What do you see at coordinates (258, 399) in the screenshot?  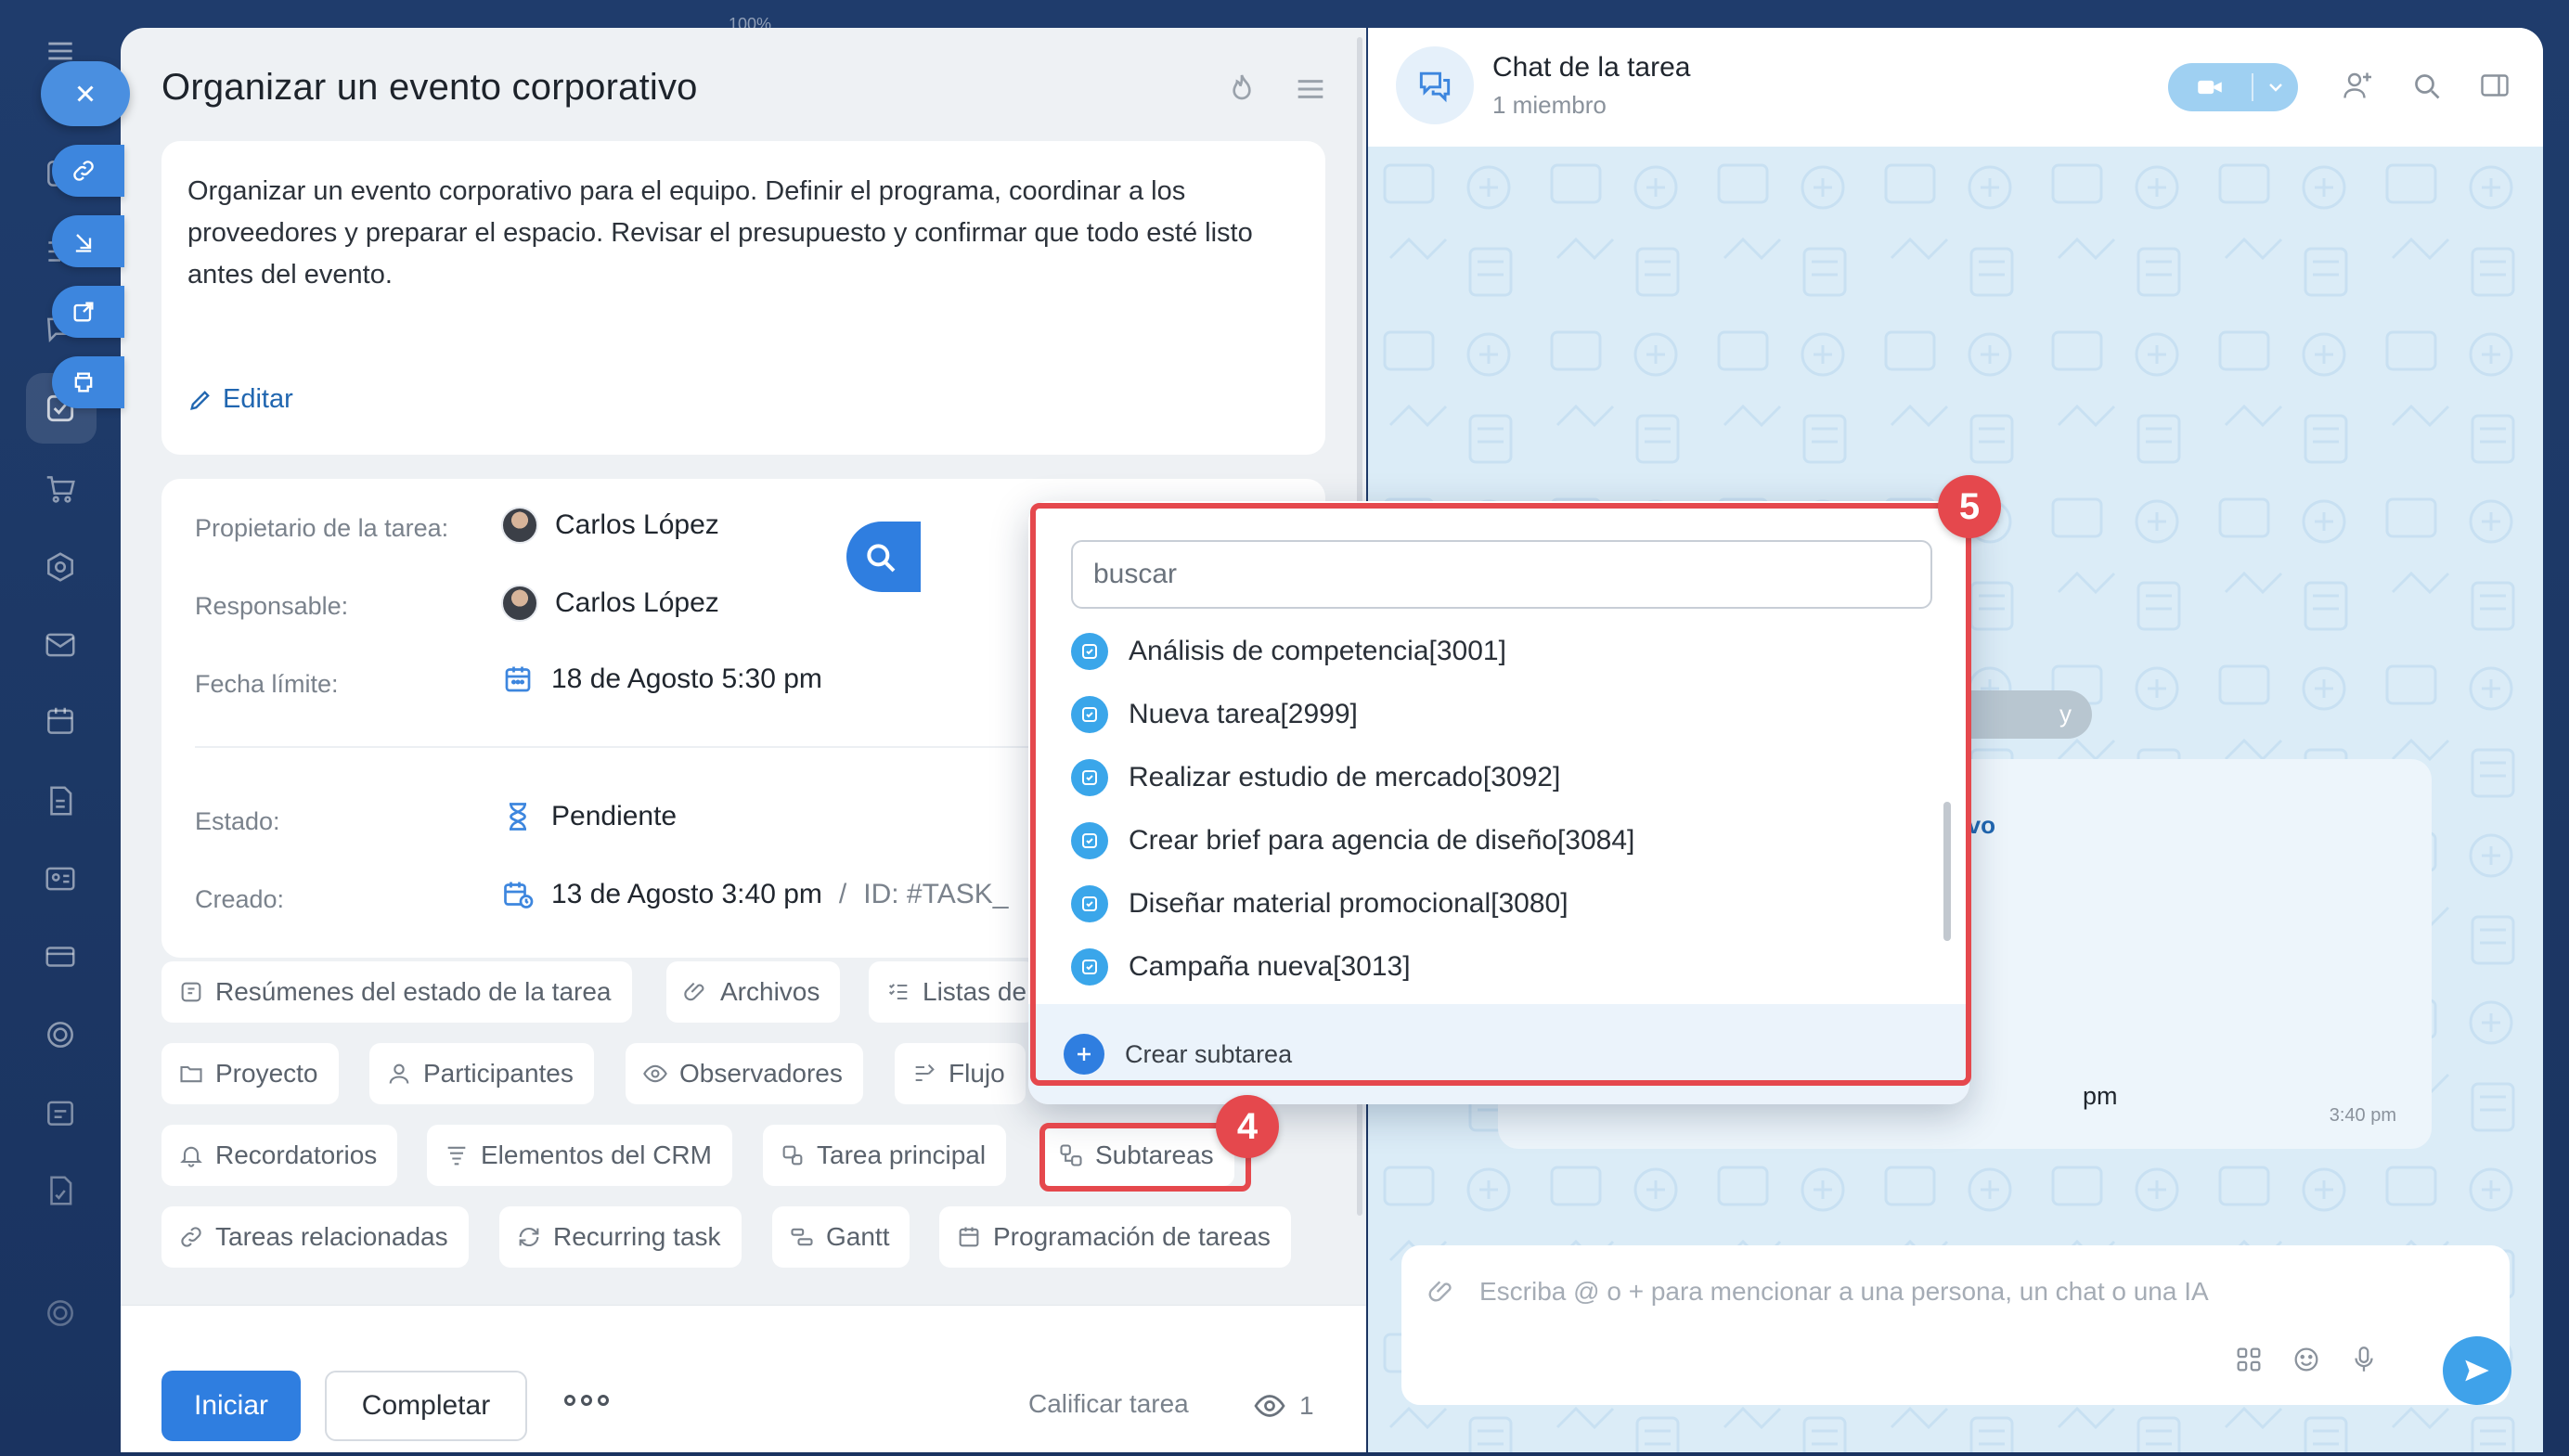 I see `edit-label: Editar` at bounding box center [258, 399].